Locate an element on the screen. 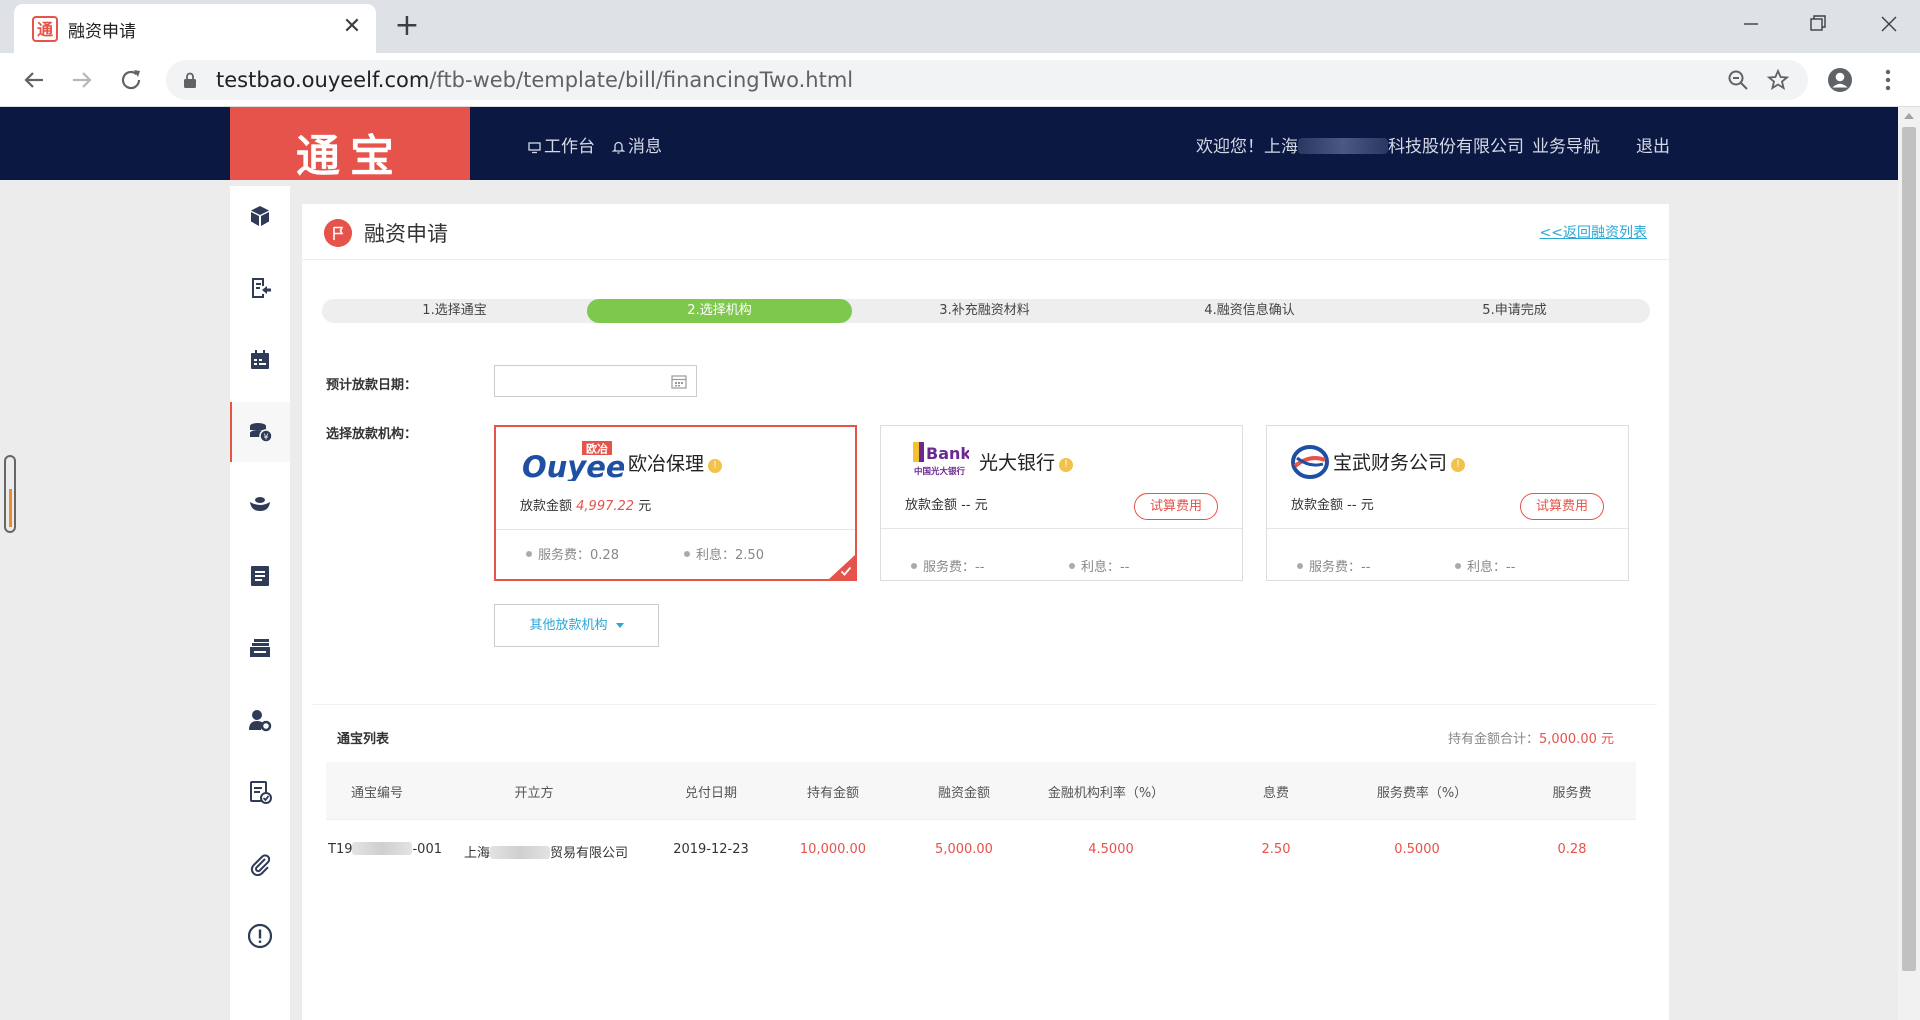 The image size is (1920, 1020). scrollbar-thumb is located at coordinates (1909, 549).